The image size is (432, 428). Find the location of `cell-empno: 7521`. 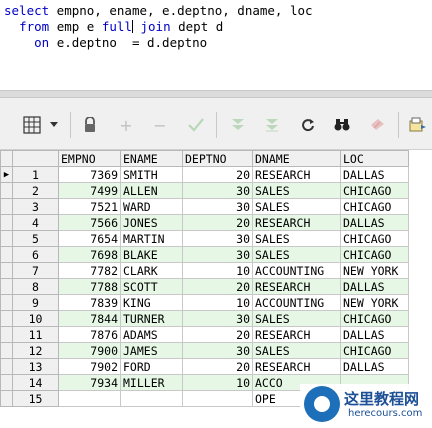

cell-empno: 7521 is located at coordinates (89, 206).